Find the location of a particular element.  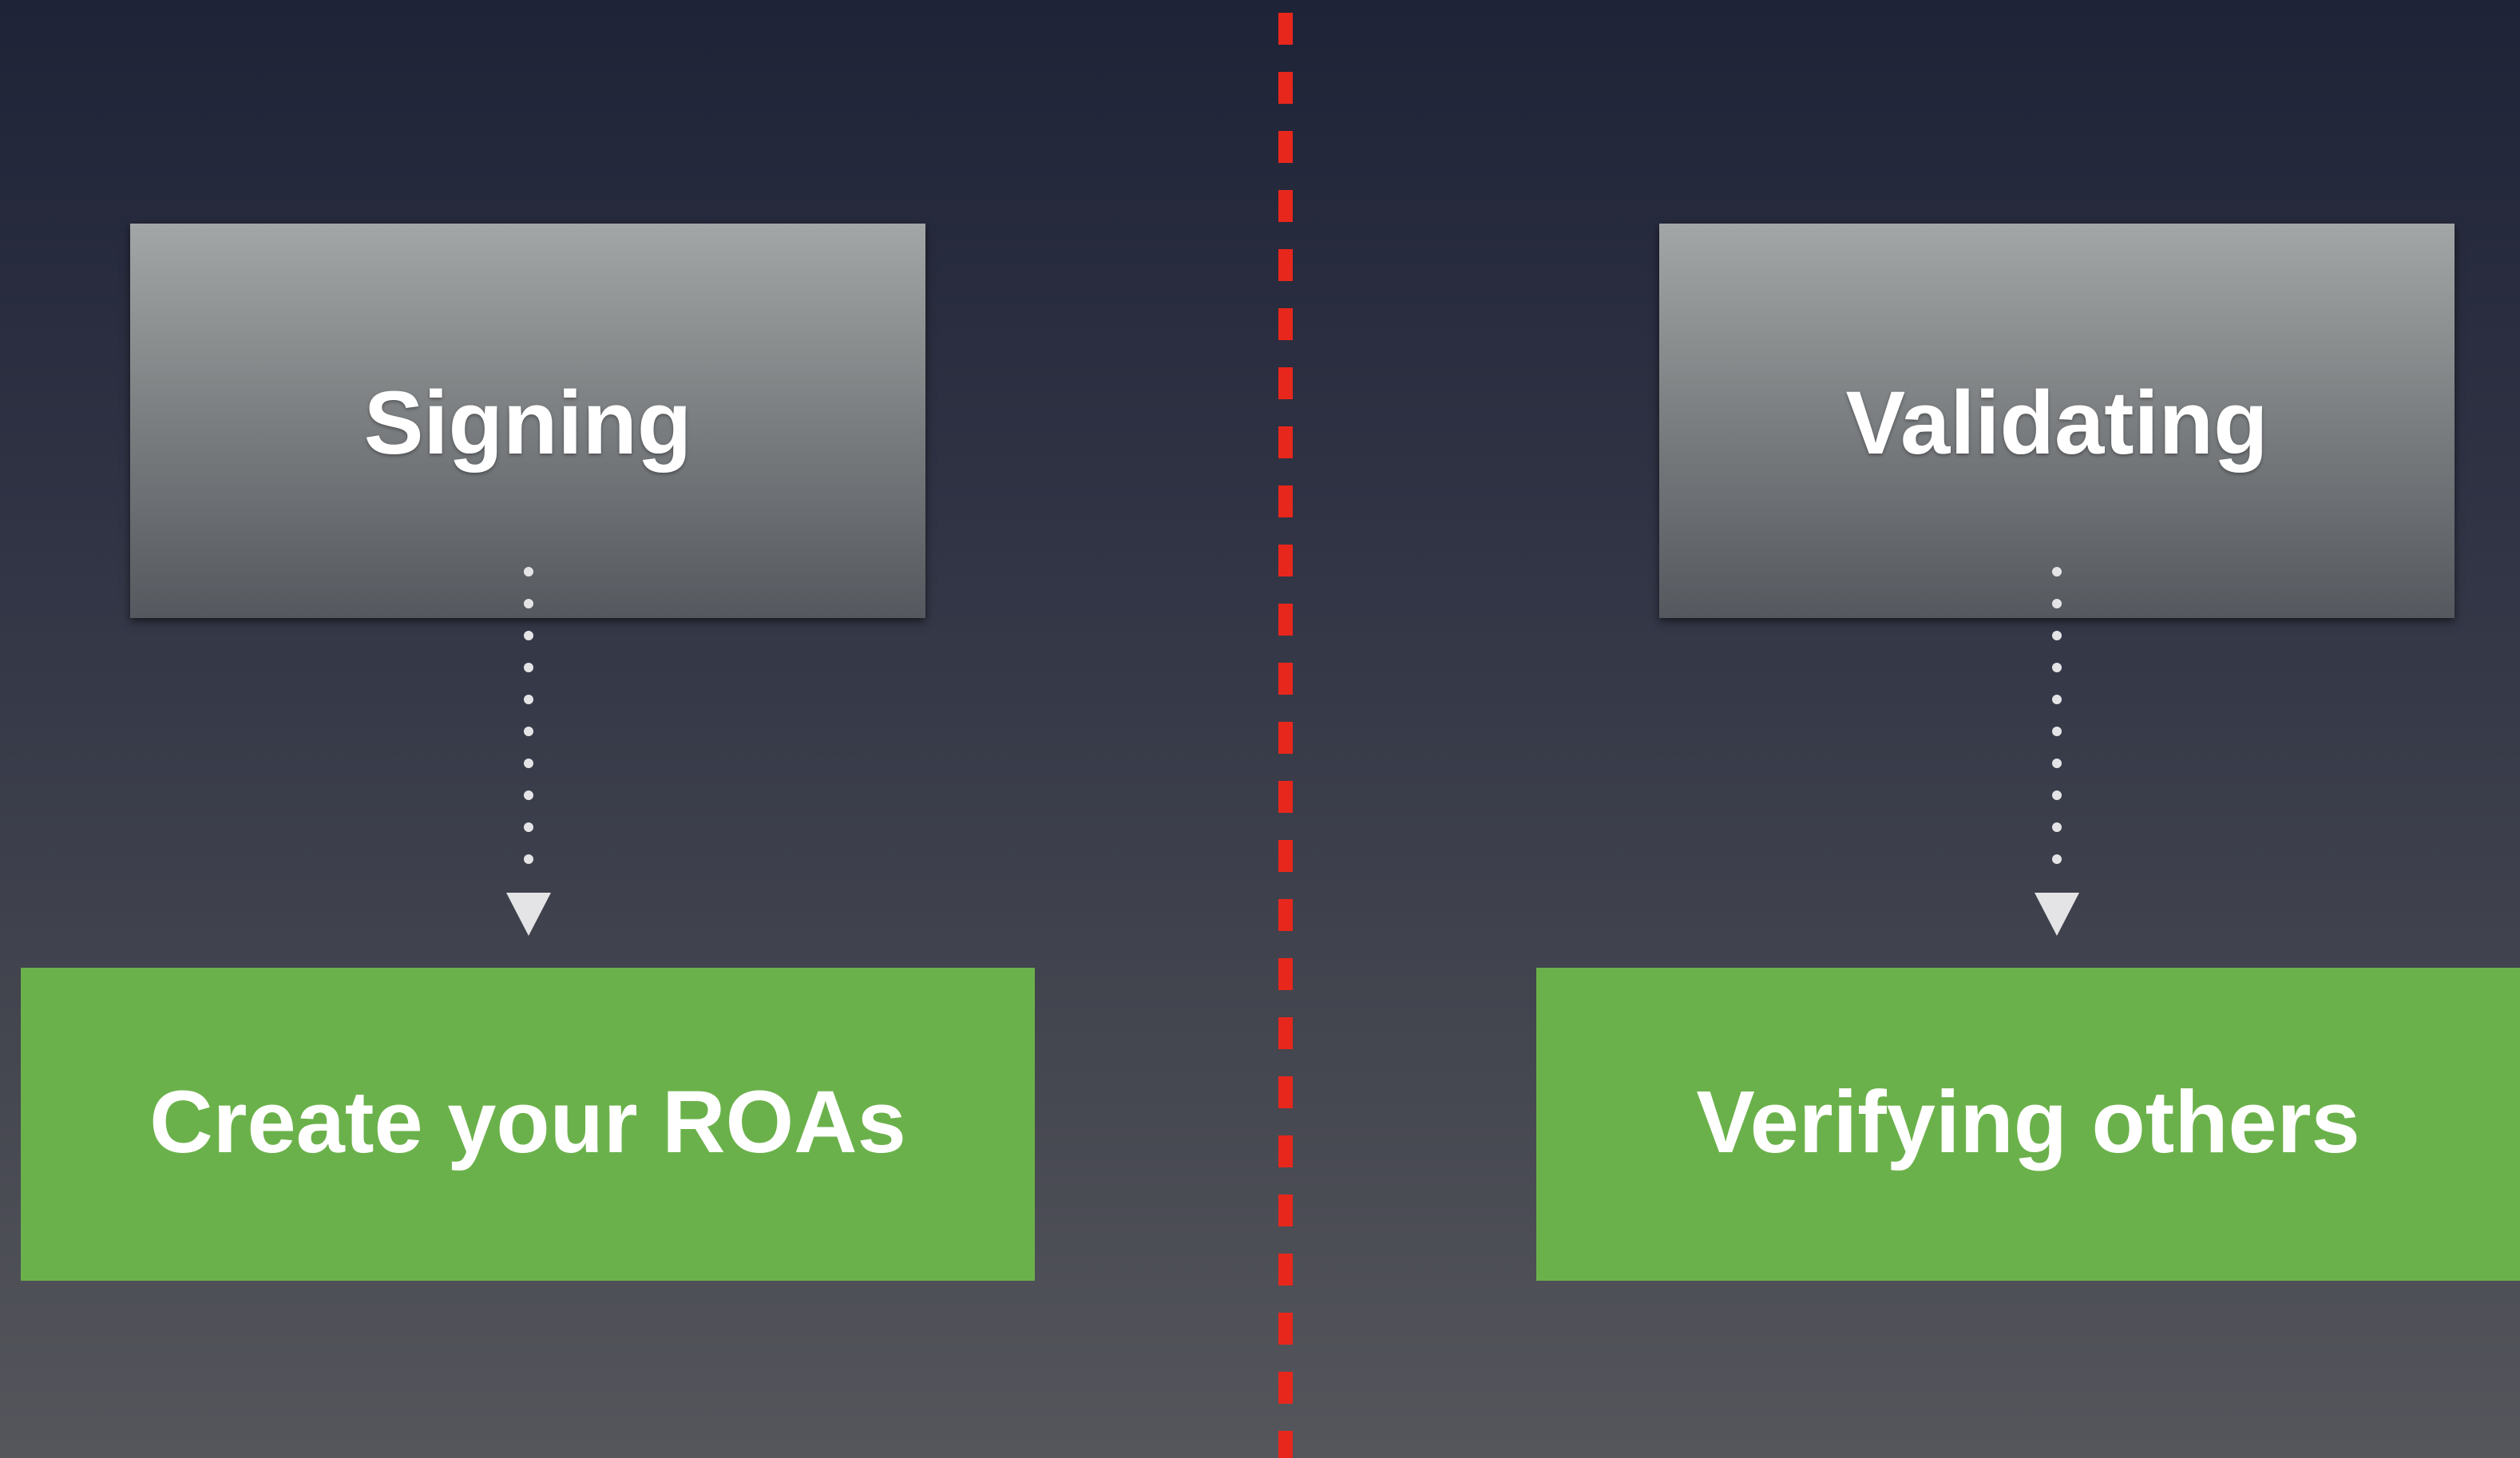

signing-label: Signing is located at coordinates (528, 423).